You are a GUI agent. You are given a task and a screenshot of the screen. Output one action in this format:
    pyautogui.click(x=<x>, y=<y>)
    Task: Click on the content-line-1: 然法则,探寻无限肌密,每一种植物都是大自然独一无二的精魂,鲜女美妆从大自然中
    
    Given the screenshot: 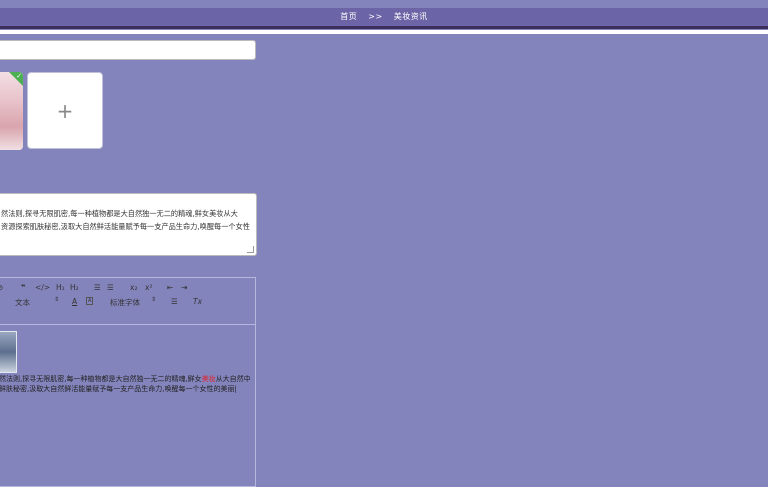 What is the action you would take?
    pyautogui.click(x=125, y=379)
    